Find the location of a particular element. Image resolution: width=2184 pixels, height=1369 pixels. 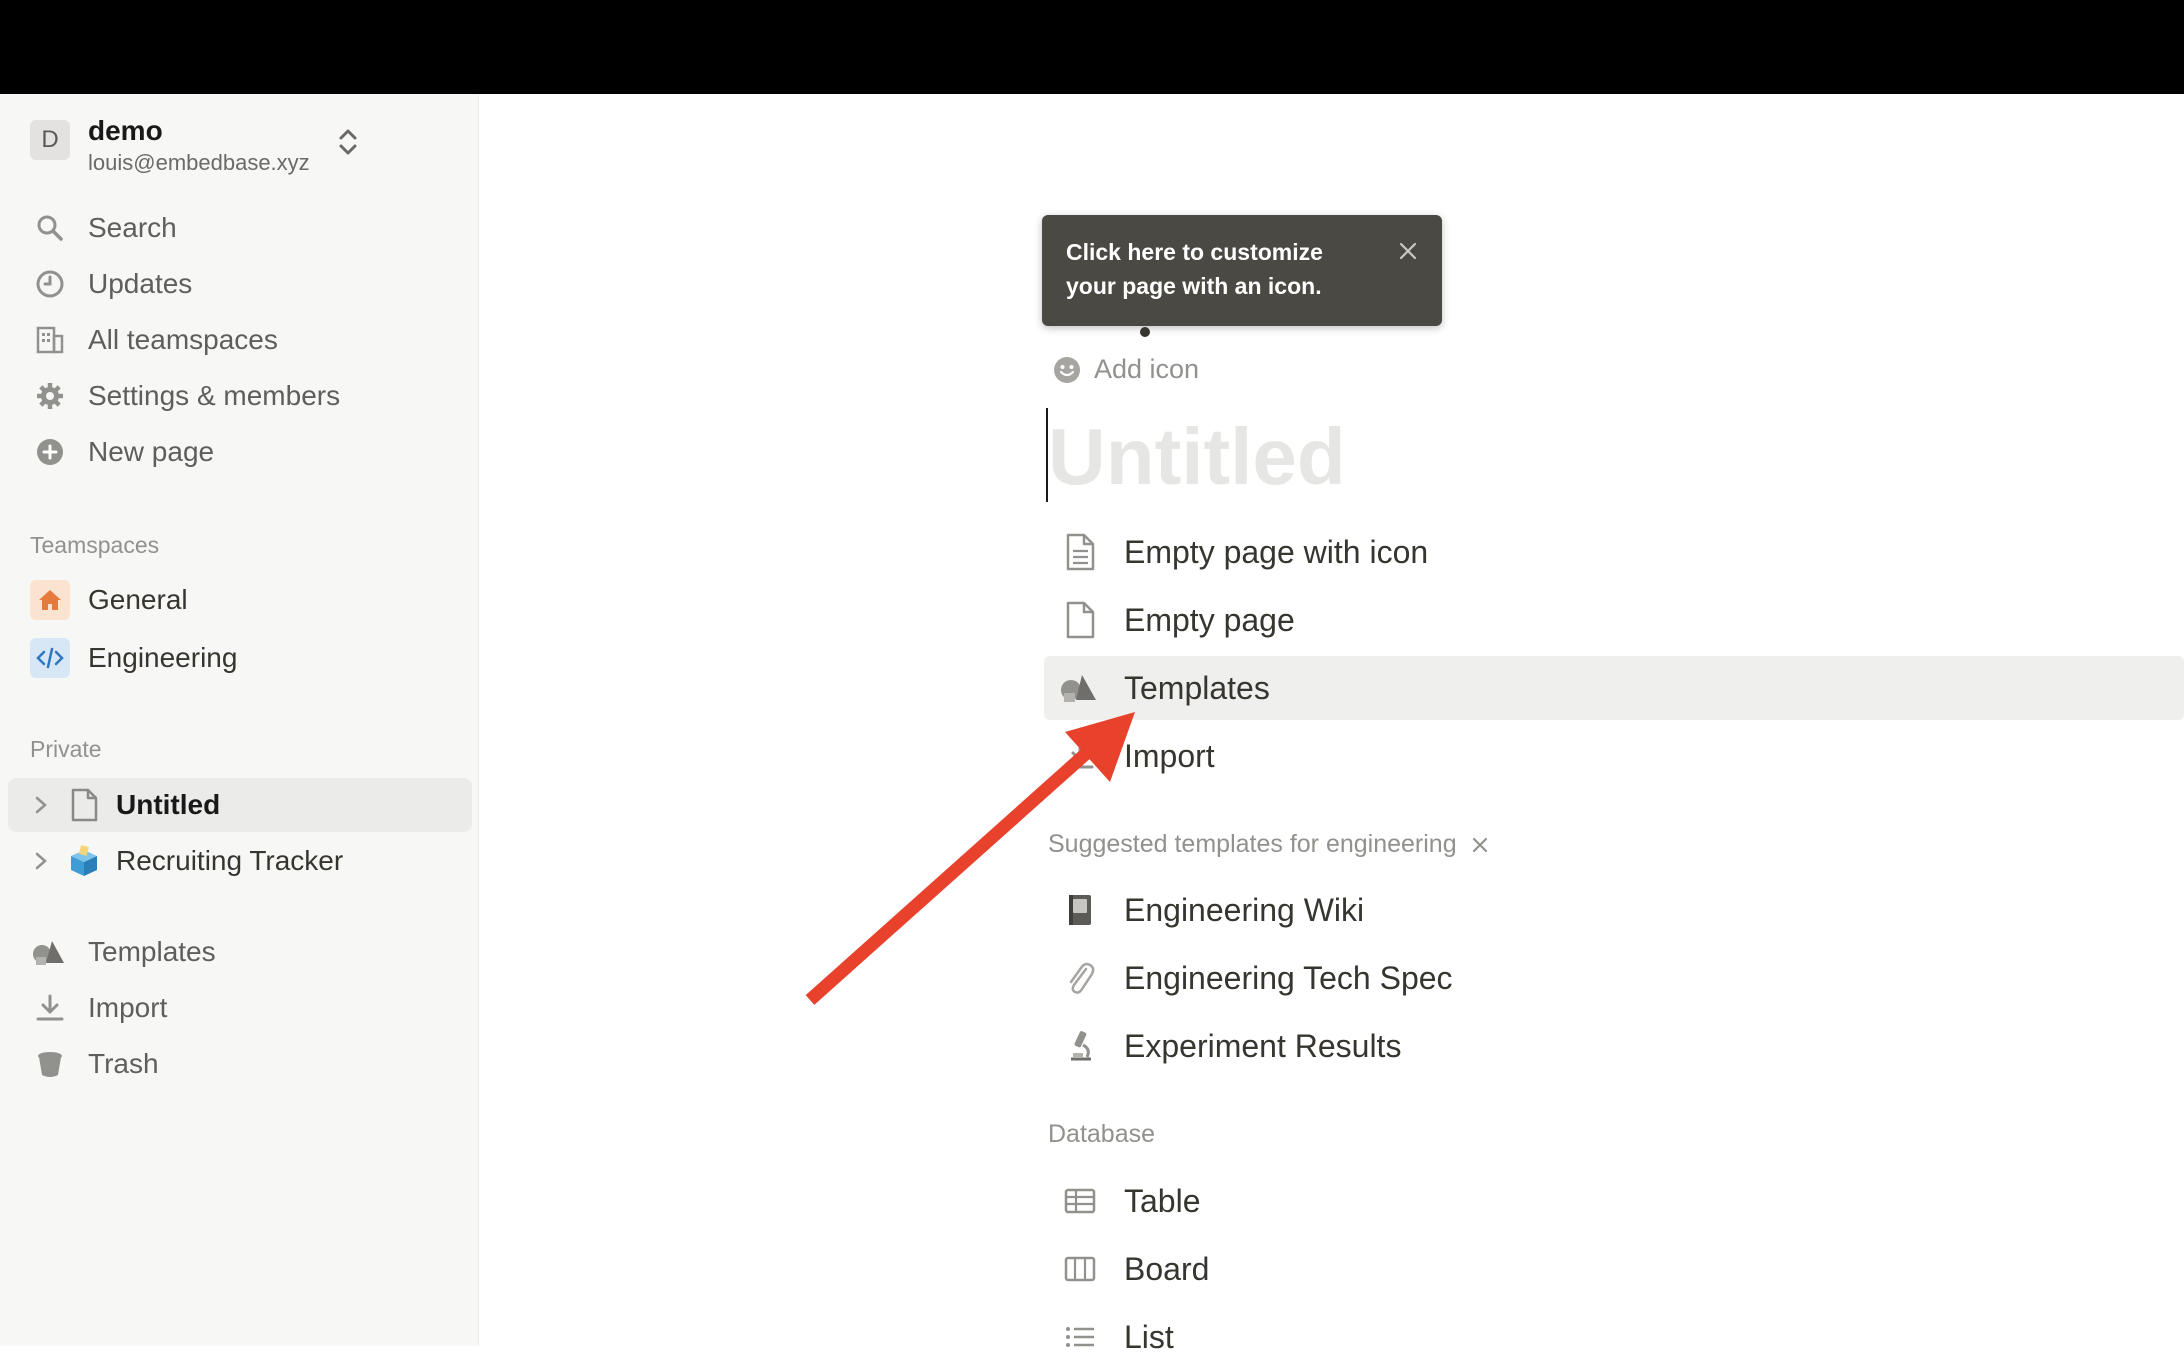

sidebar-item-trash: Trash is located at coordinates (94, 1064).